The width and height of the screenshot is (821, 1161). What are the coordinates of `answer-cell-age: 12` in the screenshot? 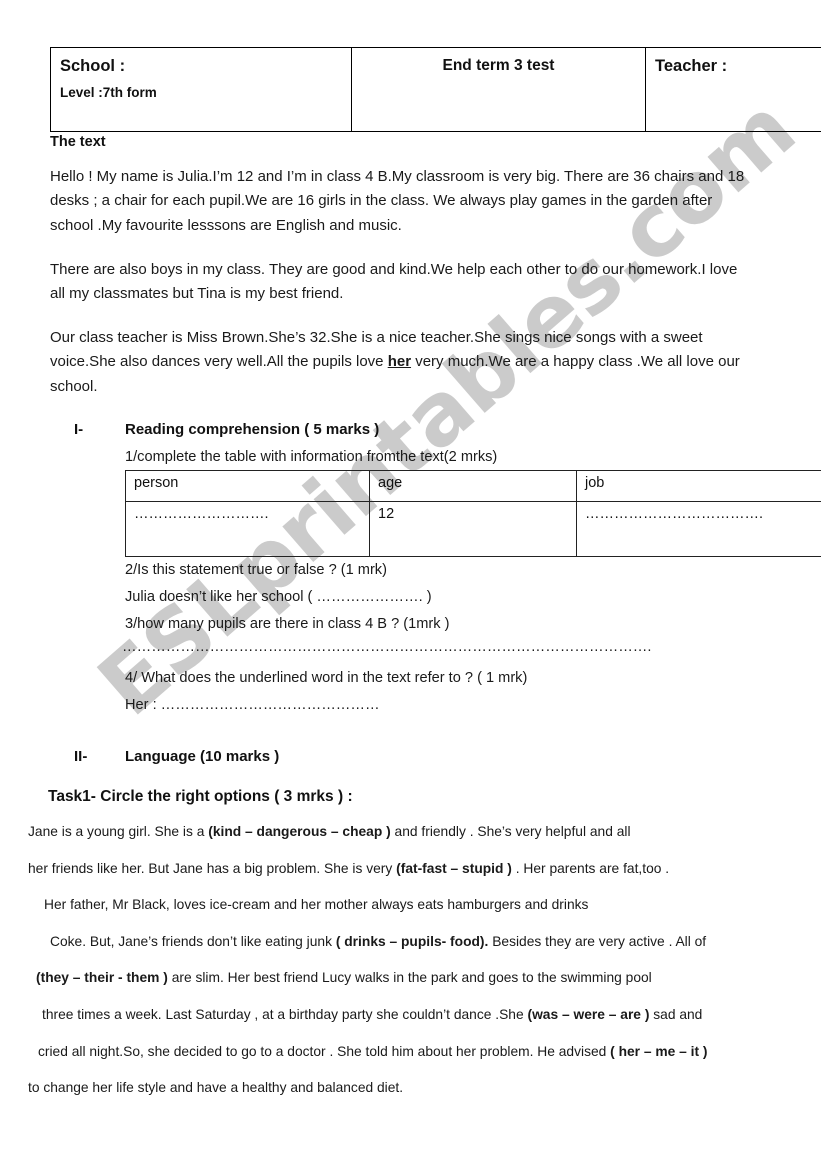 It's located at (473, 529).